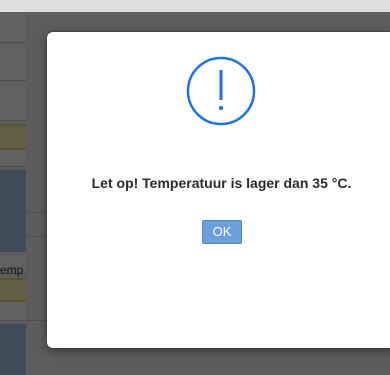  Describe the element at coordinates (221, 91) in the screenshot. I see `exclamation-circle-icon` at that location.